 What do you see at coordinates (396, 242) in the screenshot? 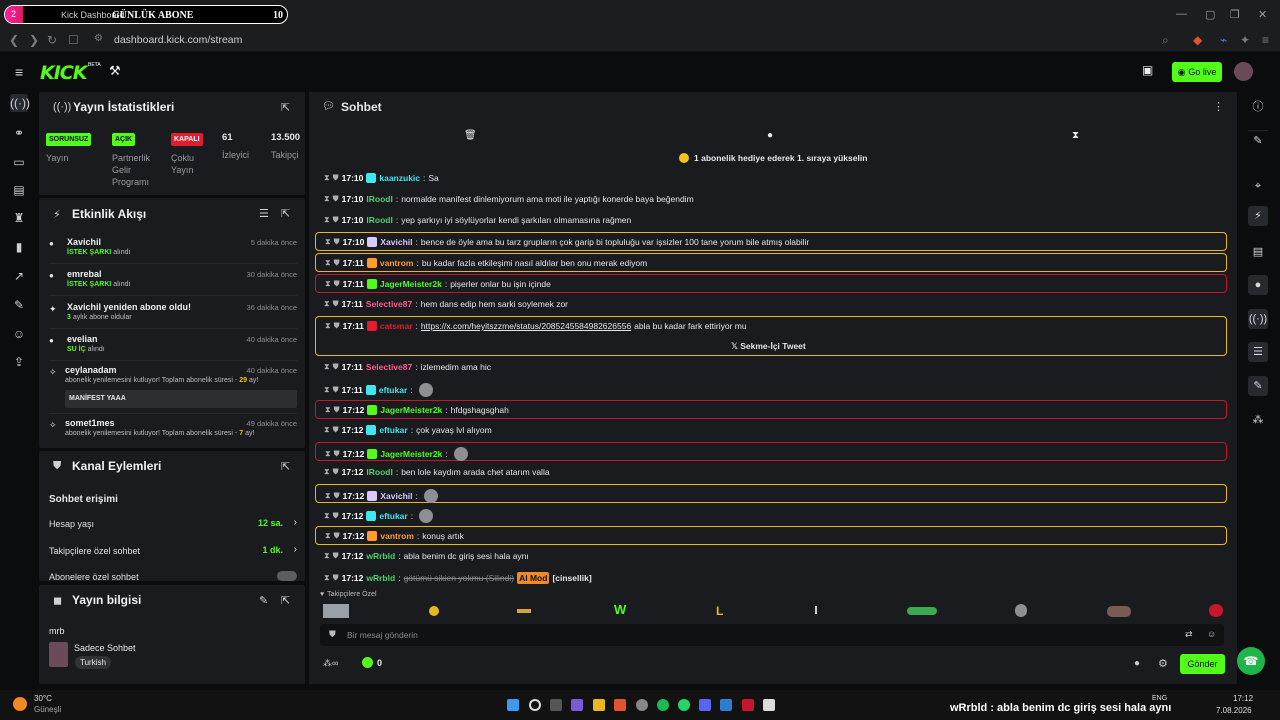
I see `message-username: Xavichil` at bounding box center [396, 242].